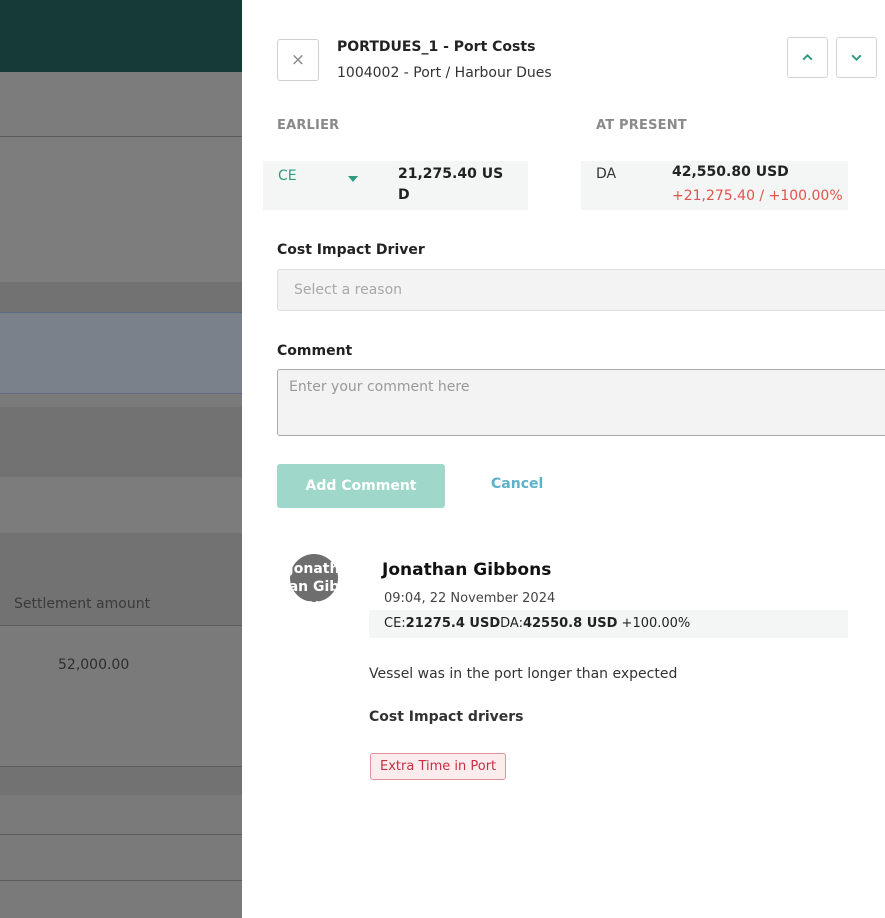 The width and height of the screenshot is (885, 918). I want to click on reason-select: Select a reason, so click(581, 290).